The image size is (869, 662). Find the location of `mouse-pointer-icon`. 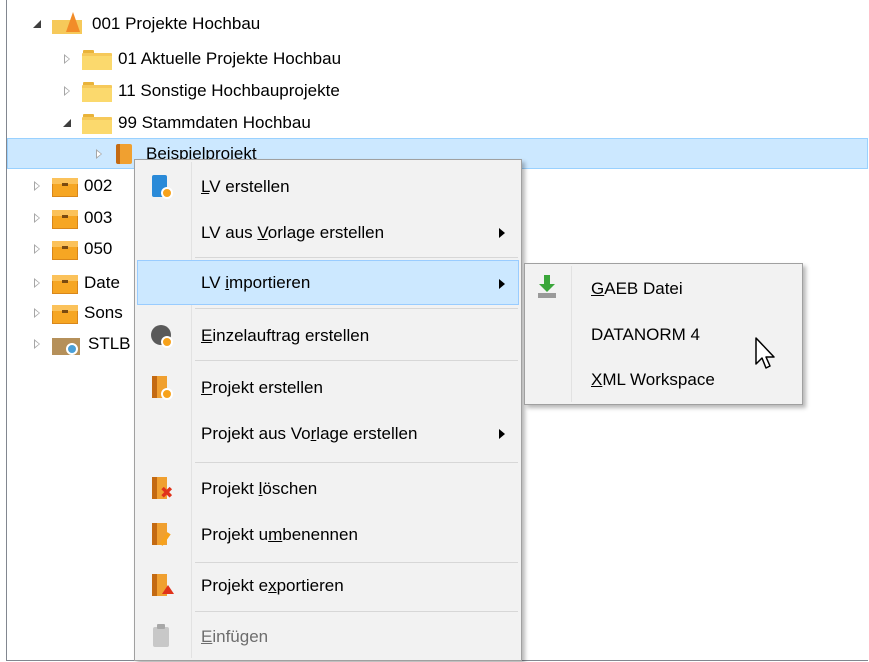

mouse-pointer-icon is located at coordinates (765, 353).